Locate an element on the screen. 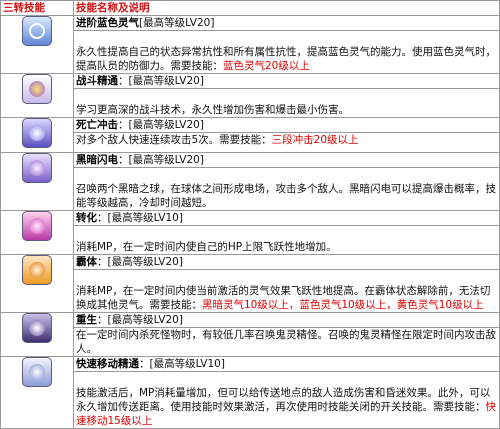 The height and width of the screenshot is (429, 500). skill-row: 黑暗闪电：[最高等级LV20] is located at coordinates (250, 181).